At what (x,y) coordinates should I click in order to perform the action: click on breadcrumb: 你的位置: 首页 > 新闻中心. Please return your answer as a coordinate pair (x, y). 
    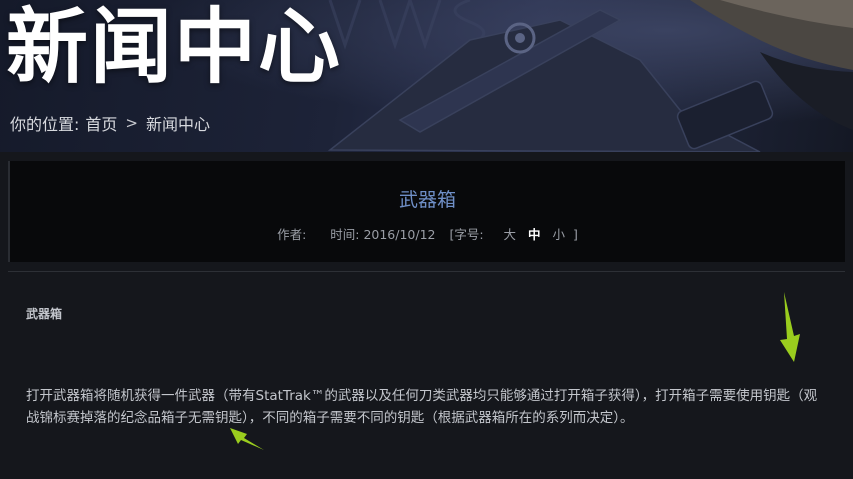
    Looking at the image, I should click on (110, 123).